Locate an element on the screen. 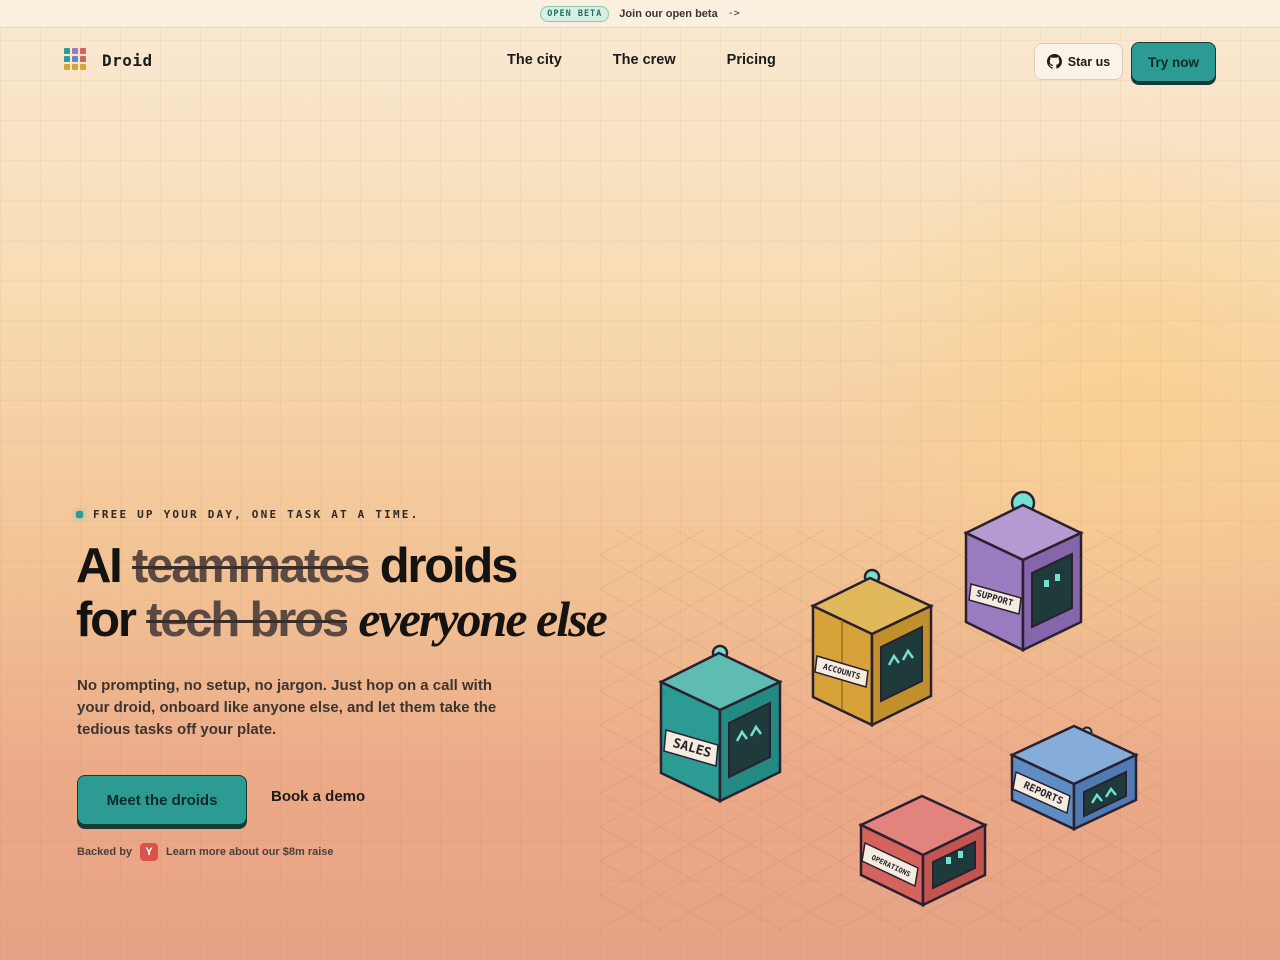  eyebrow-text: FREE UP YOUR DAY, ONE TASK AT A TIME. is located at coordinates (256, 514).